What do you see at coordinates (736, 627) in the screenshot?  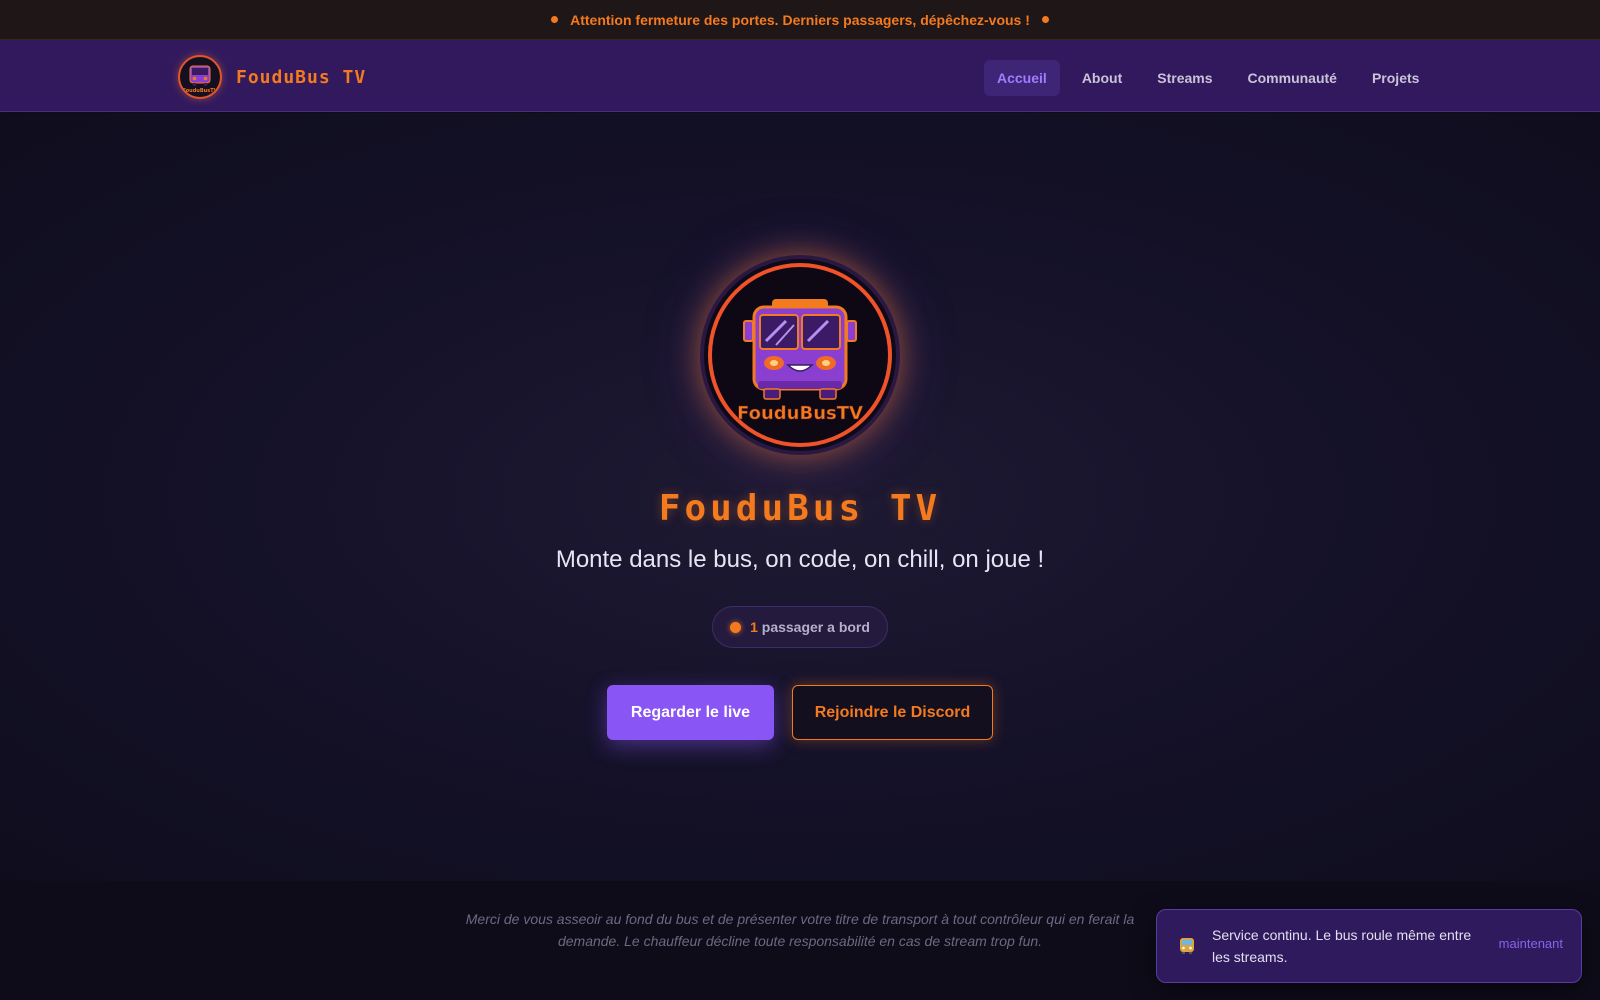 I see `live-dot-icon` at bounding box center [736, 627].